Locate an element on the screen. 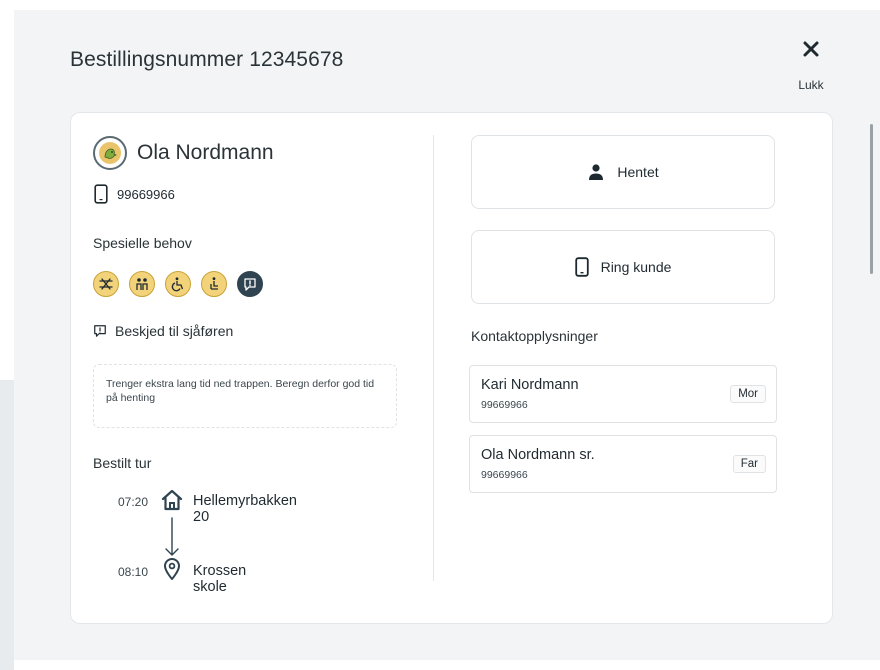 This screenshot has height=670, width=880. avatar is located at coordinates (110, 153).